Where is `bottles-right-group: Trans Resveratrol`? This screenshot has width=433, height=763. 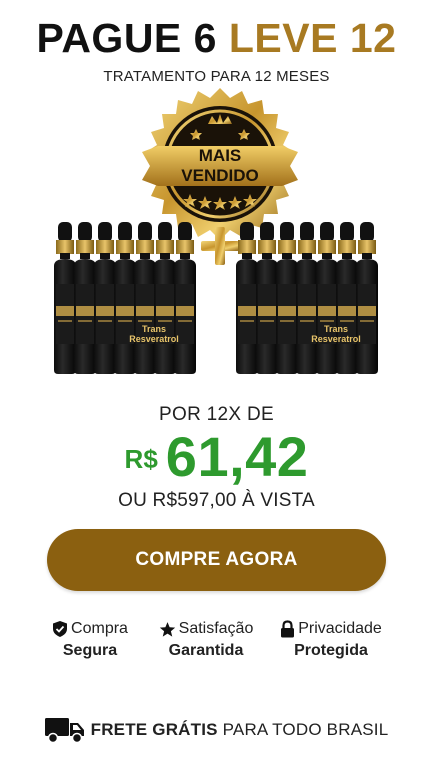
bottles-right-group: Trans Resveratrol is located at coordinates (307, 298).